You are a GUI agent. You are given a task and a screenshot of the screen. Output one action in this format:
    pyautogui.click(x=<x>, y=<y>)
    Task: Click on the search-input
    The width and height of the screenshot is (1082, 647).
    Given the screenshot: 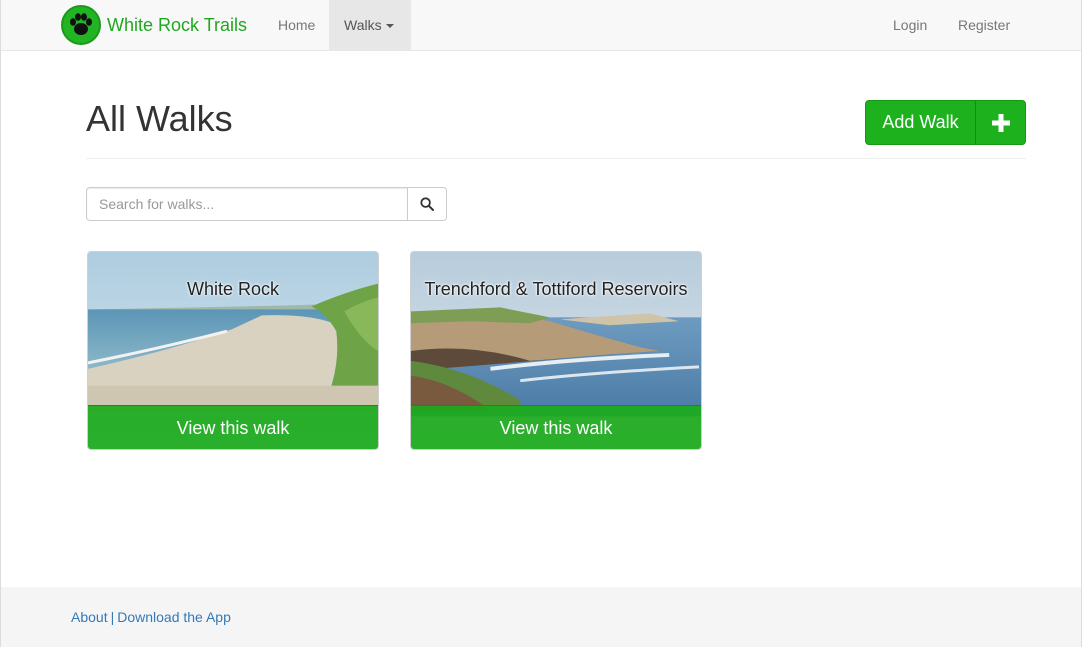 What is the action you would take?
    pyautogui.click(x=247, y=204)
    